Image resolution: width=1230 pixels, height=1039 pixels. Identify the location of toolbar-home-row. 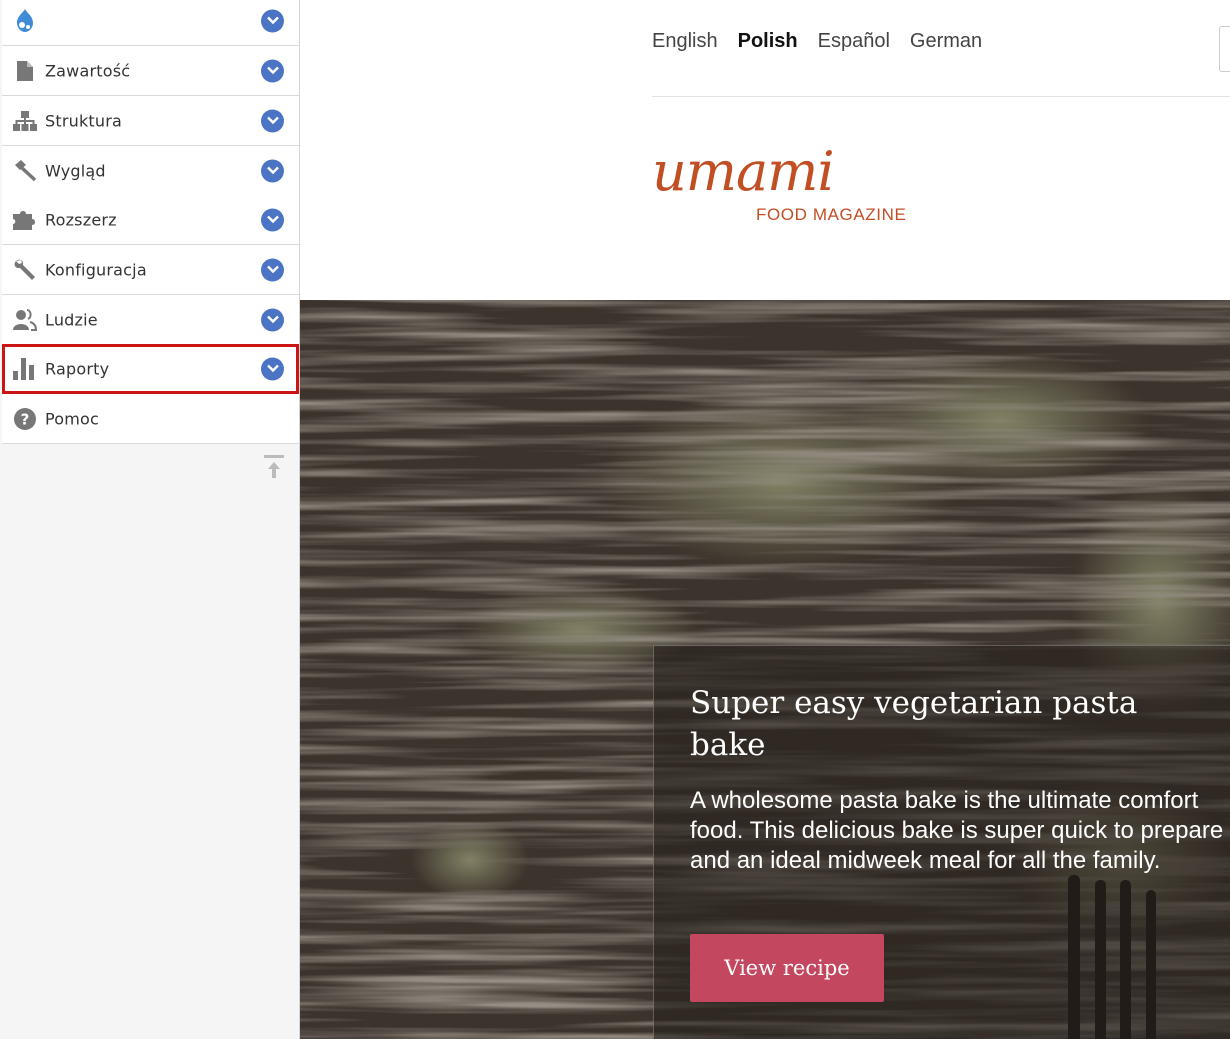
(150, 23).